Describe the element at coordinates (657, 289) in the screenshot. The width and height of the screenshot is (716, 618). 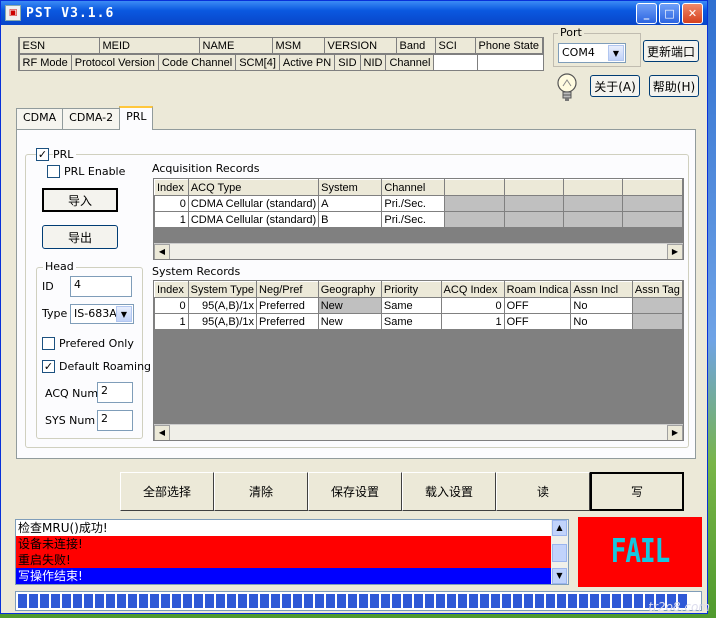
I see `sys-col-assn-tag: Assn Tag` at that location.